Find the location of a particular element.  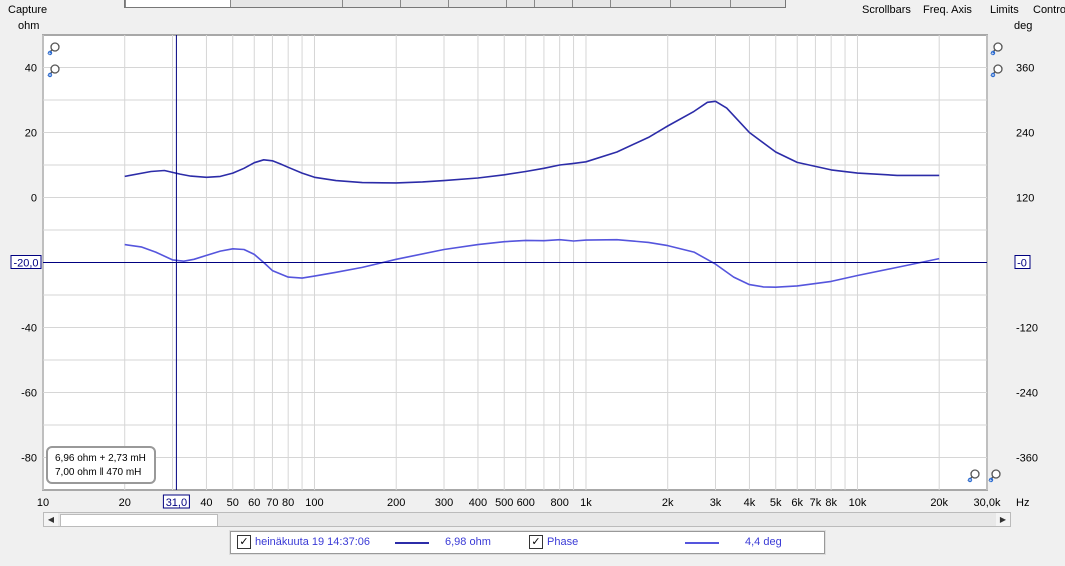

x-tick-label: 6k is located at coordinates (797, 503).